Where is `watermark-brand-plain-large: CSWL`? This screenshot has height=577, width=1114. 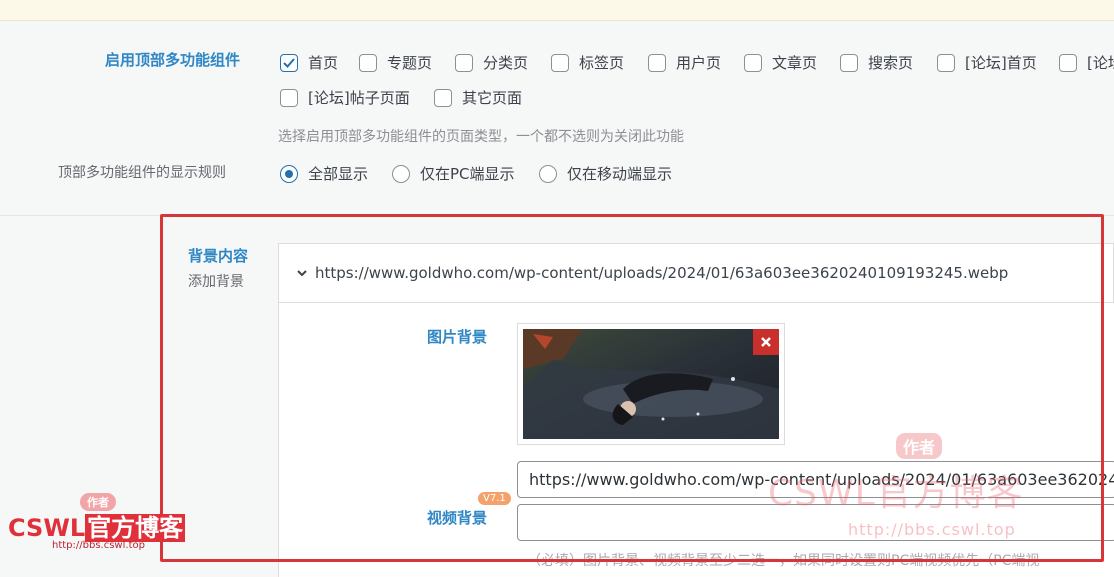
watermark-brand-plain-large: CSWL is located at coordinates (822, 493).